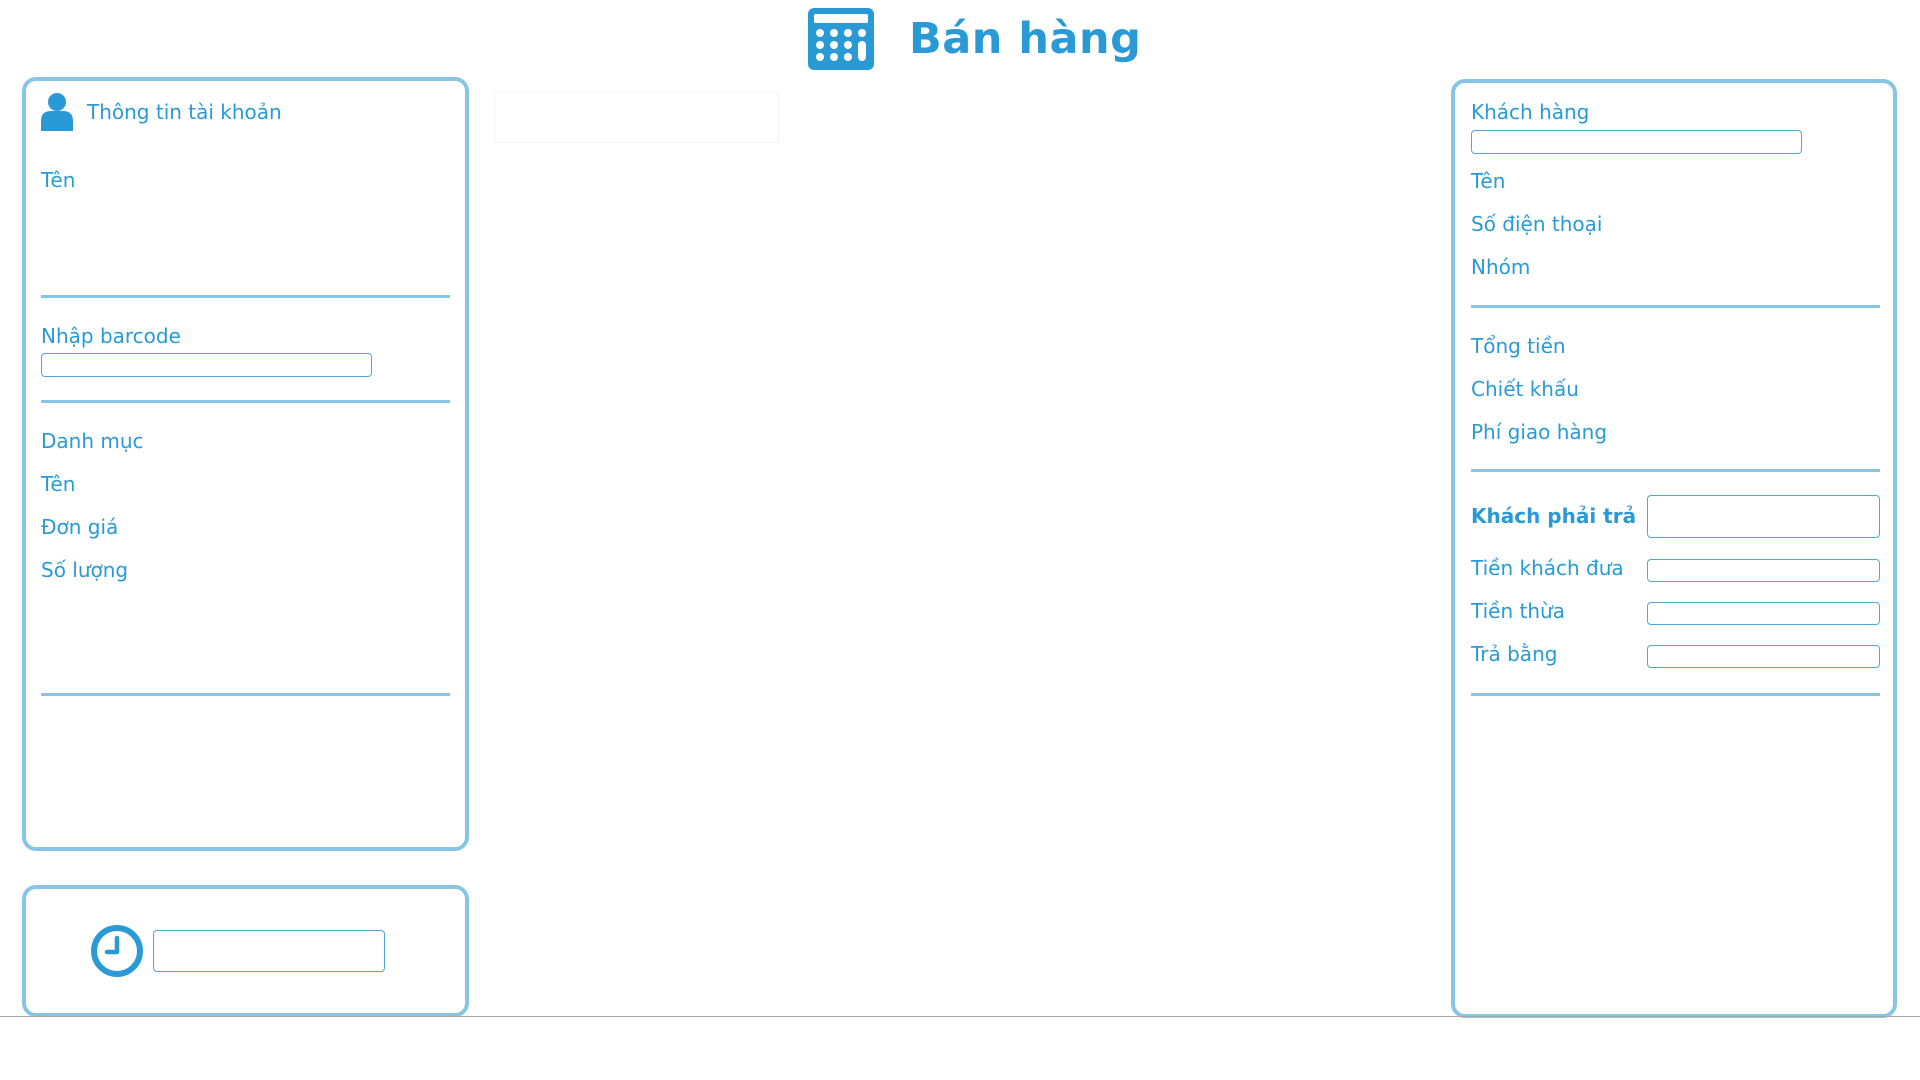  I want to click on barcode-input, so click(206, 365).